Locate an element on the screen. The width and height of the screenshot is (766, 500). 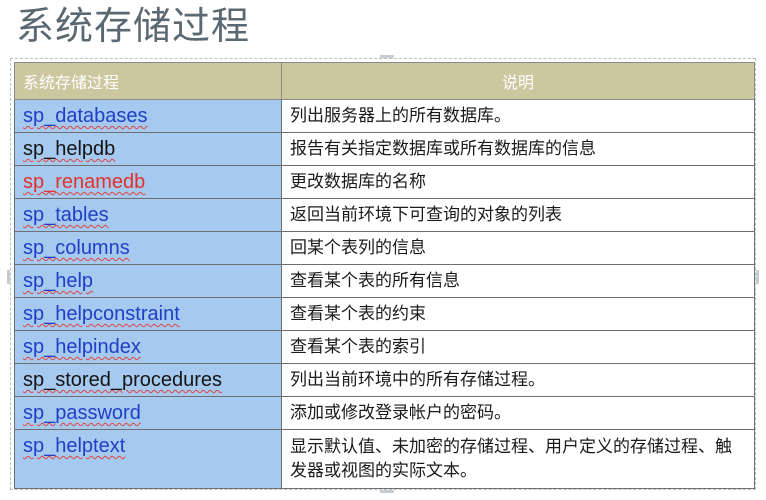
header-description: 说明 is located at coordinates (518, 81).